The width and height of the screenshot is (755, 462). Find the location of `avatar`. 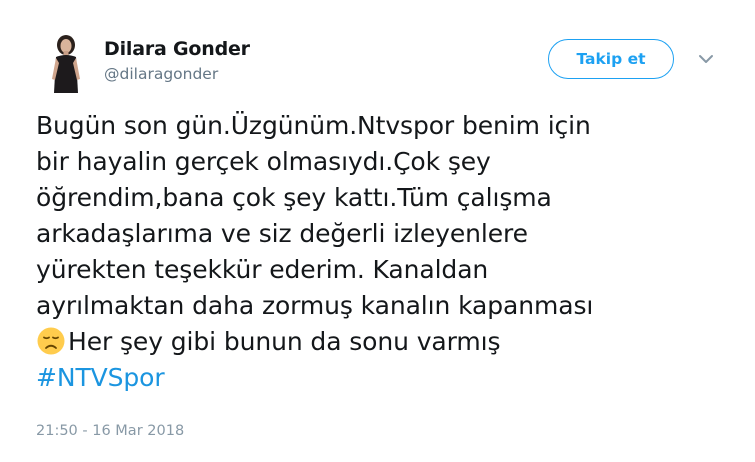

avatar is located at coordinates (66, 63).